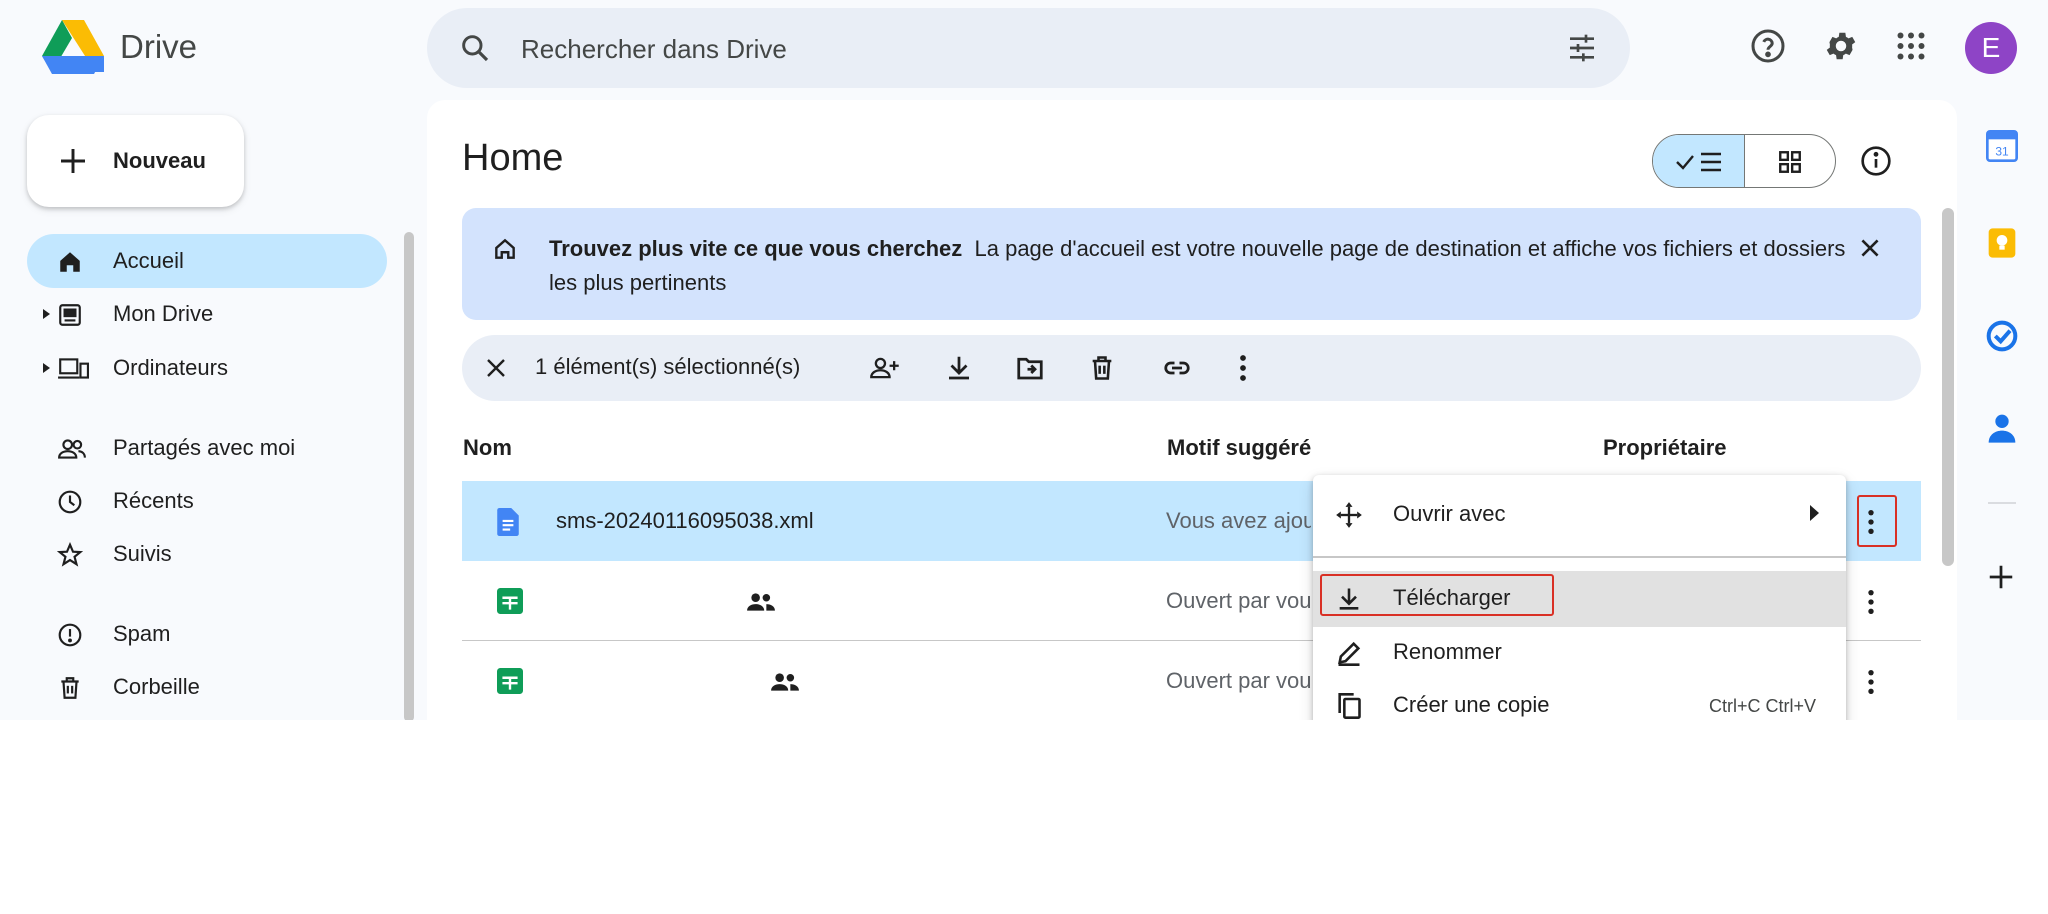 This screenshot has height=914, width=2048. What do you see at coordinates (505, 249) in the screenshot?
I see `home-outline-icon` at bounding box center [505, 249].